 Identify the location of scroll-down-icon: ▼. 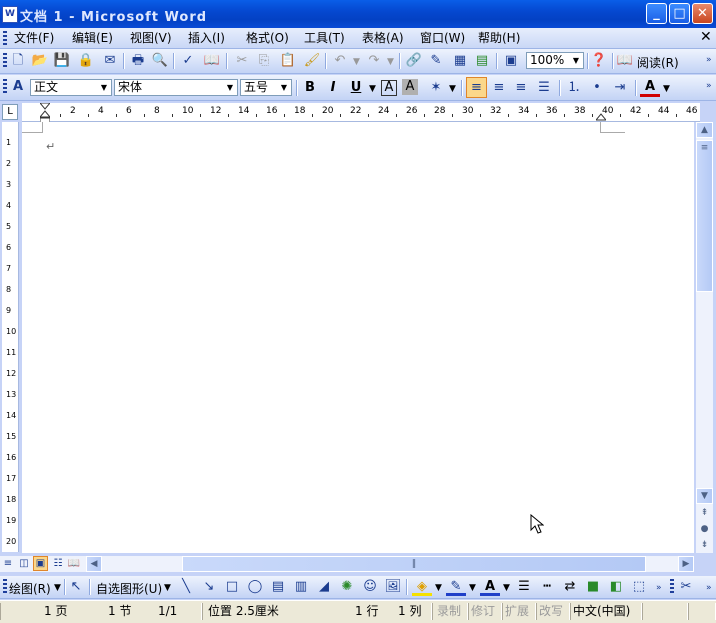
(704, 496).